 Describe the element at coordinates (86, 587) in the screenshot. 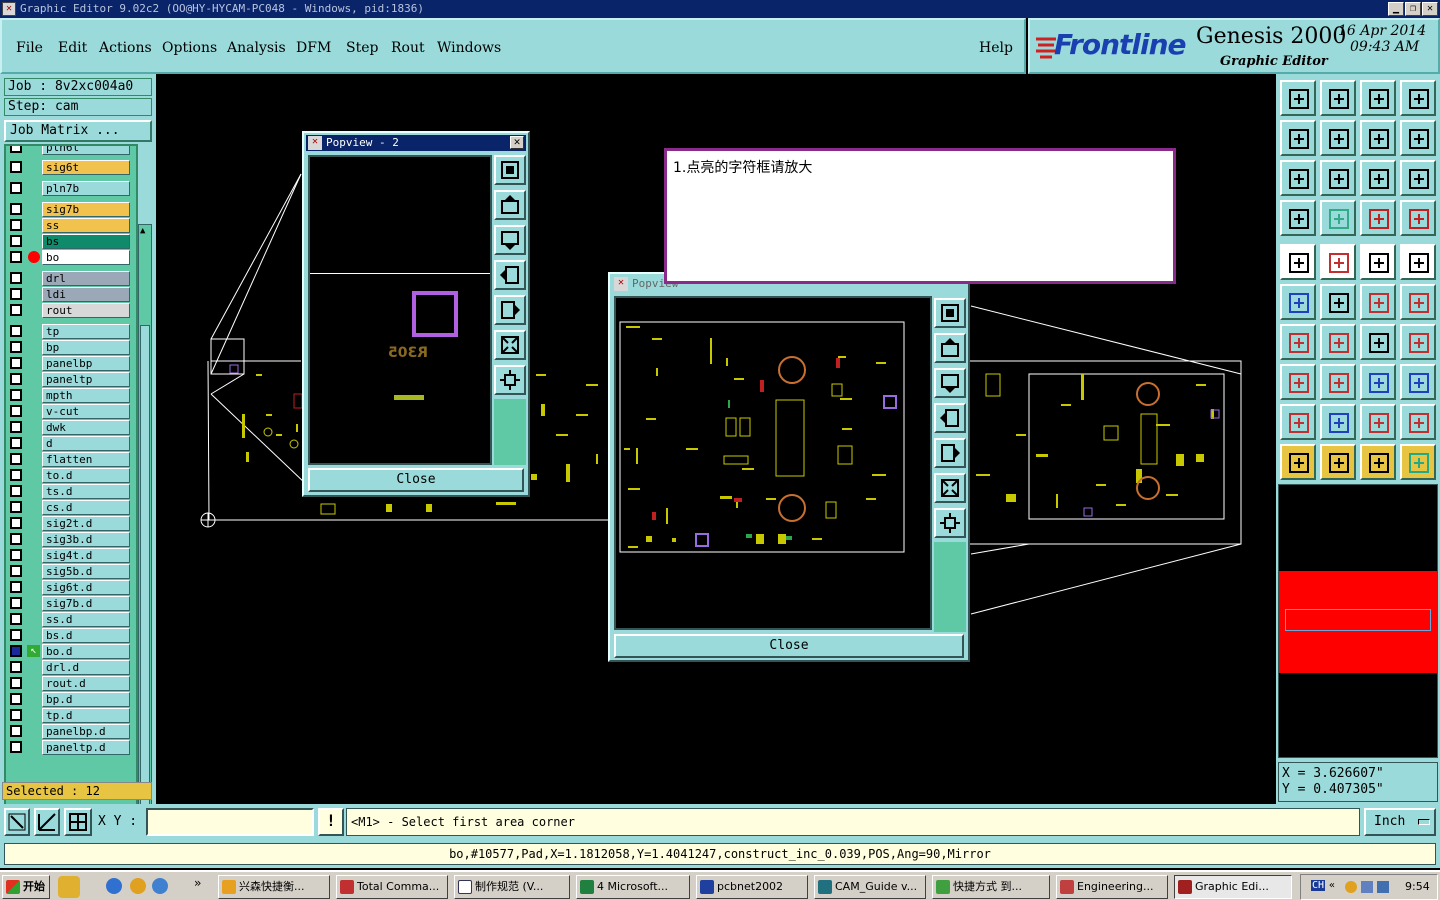

I see `layer-name: sig6t.d` at that location.